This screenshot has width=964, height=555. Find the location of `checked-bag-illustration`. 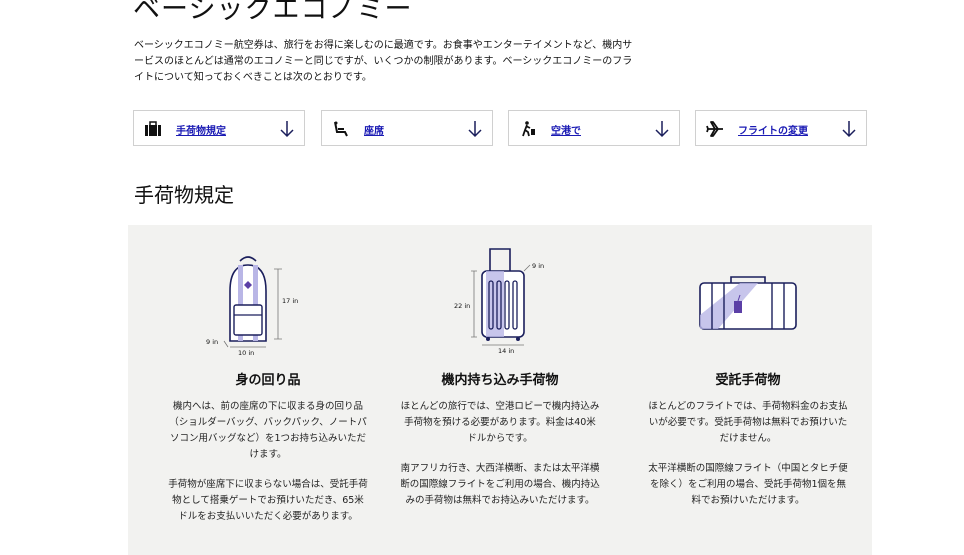

checked-bag-illustration is located at coordinates (748, 303).